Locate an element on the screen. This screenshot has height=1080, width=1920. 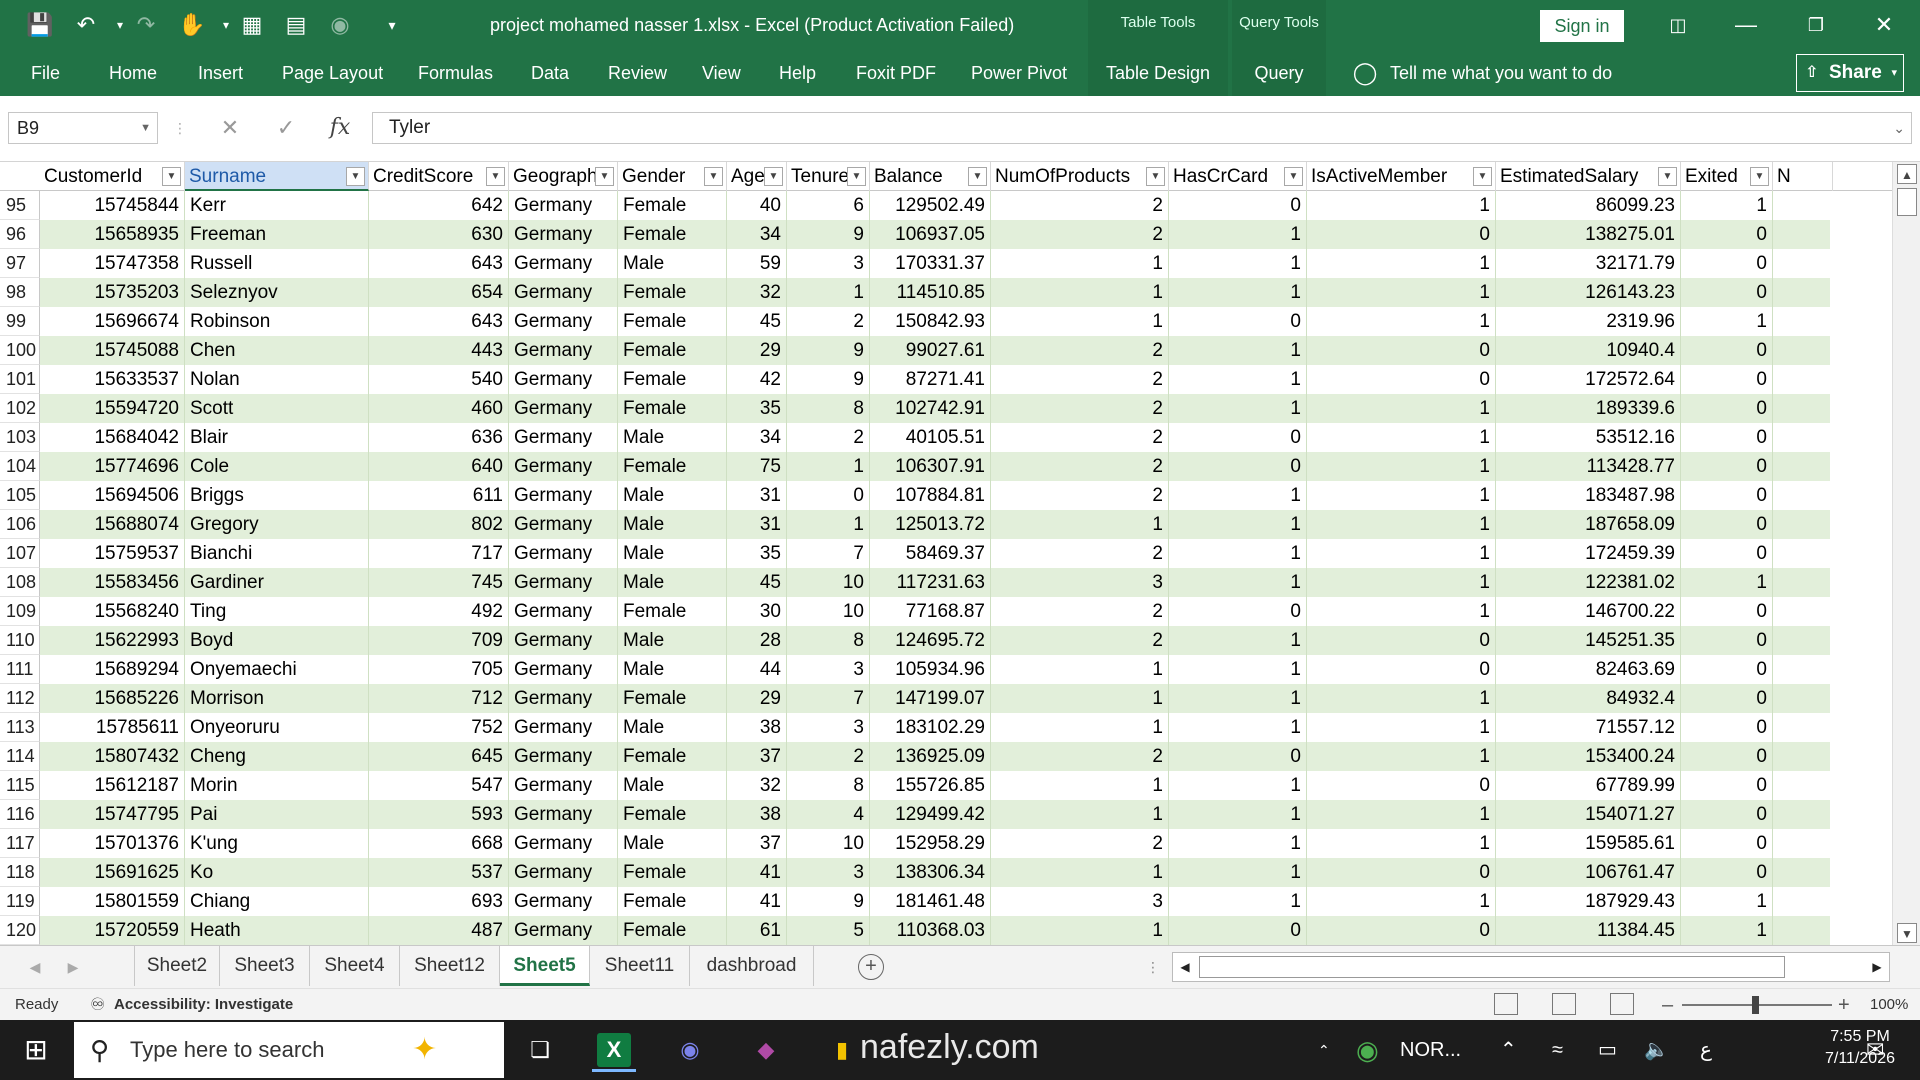
tab-query: Query is located at coordinates (1279, 73).